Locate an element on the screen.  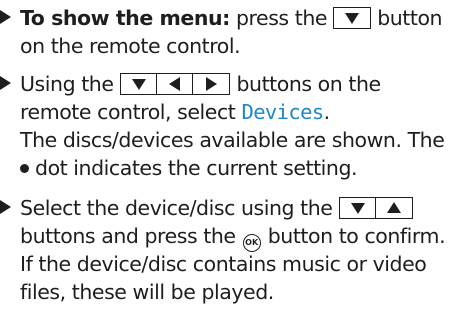
step1-line2: on the remote control. is located at coordinates (130, 46).